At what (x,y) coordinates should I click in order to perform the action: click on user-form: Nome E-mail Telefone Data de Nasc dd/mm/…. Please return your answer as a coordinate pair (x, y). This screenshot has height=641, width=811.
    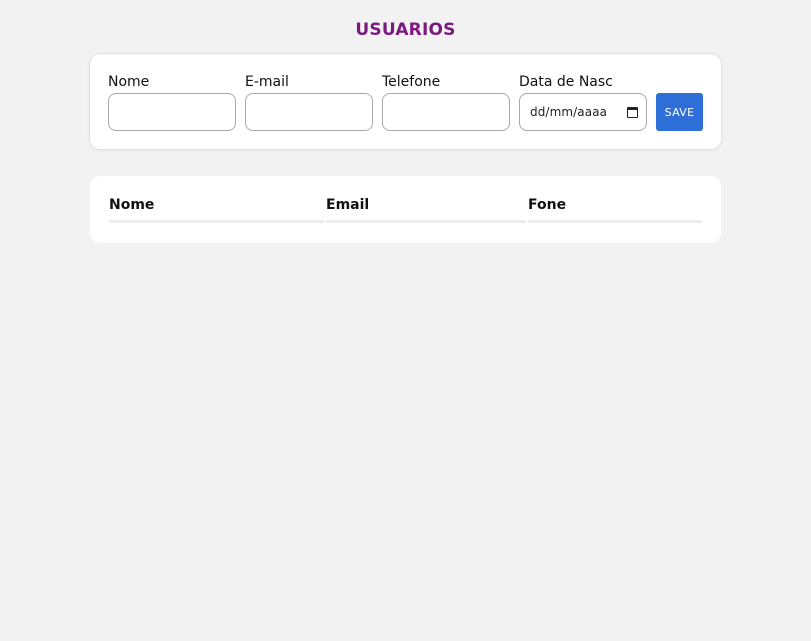
    Looking at the image, I should click on (405, 101).